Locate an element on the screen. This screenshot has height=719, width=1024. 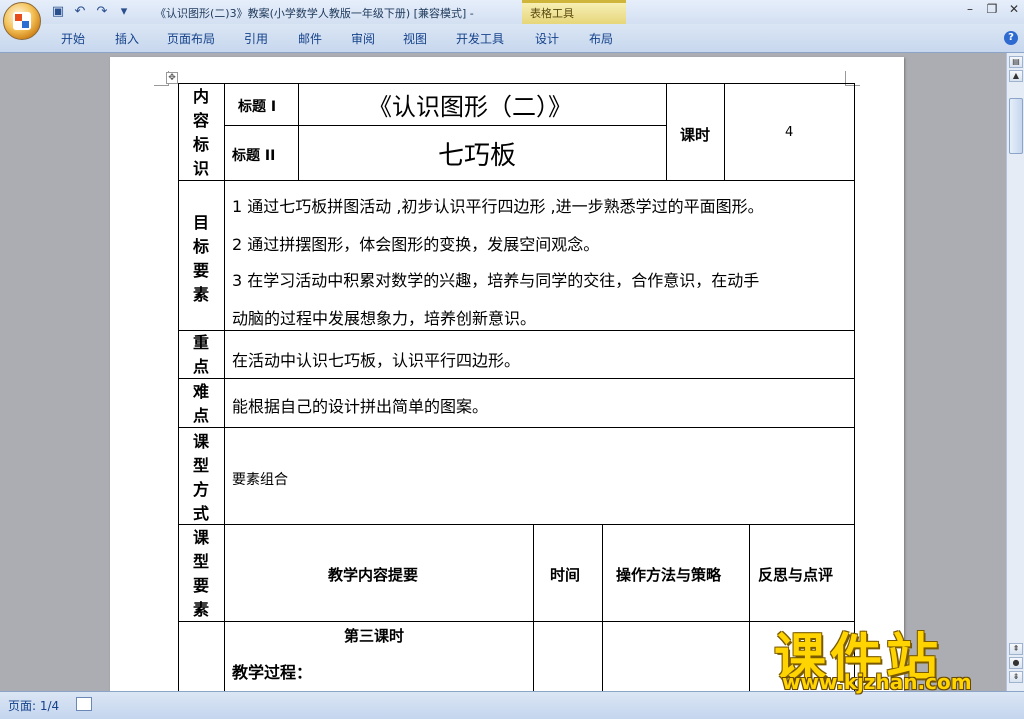
window-title: 《认识图形(二)3》教案(小学数学人教版一年级下册) [兼容模式] - is located at coordinates (314, 13).